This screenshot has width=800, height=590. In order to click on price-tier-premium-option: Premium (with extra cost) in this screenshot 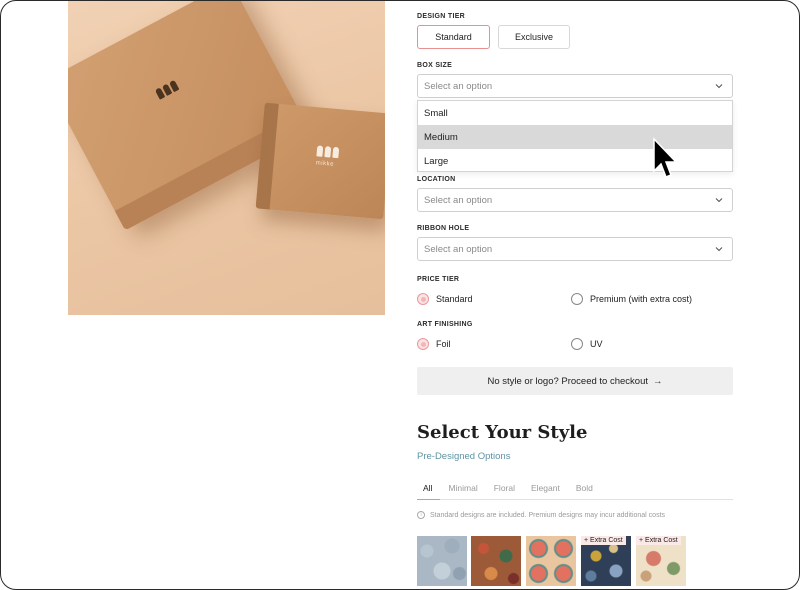, I will do `click(631, 299)`.